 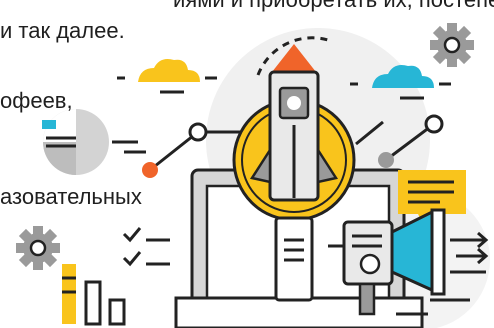 I want to click on text-line: офеев,, so click(x=36, y=100).